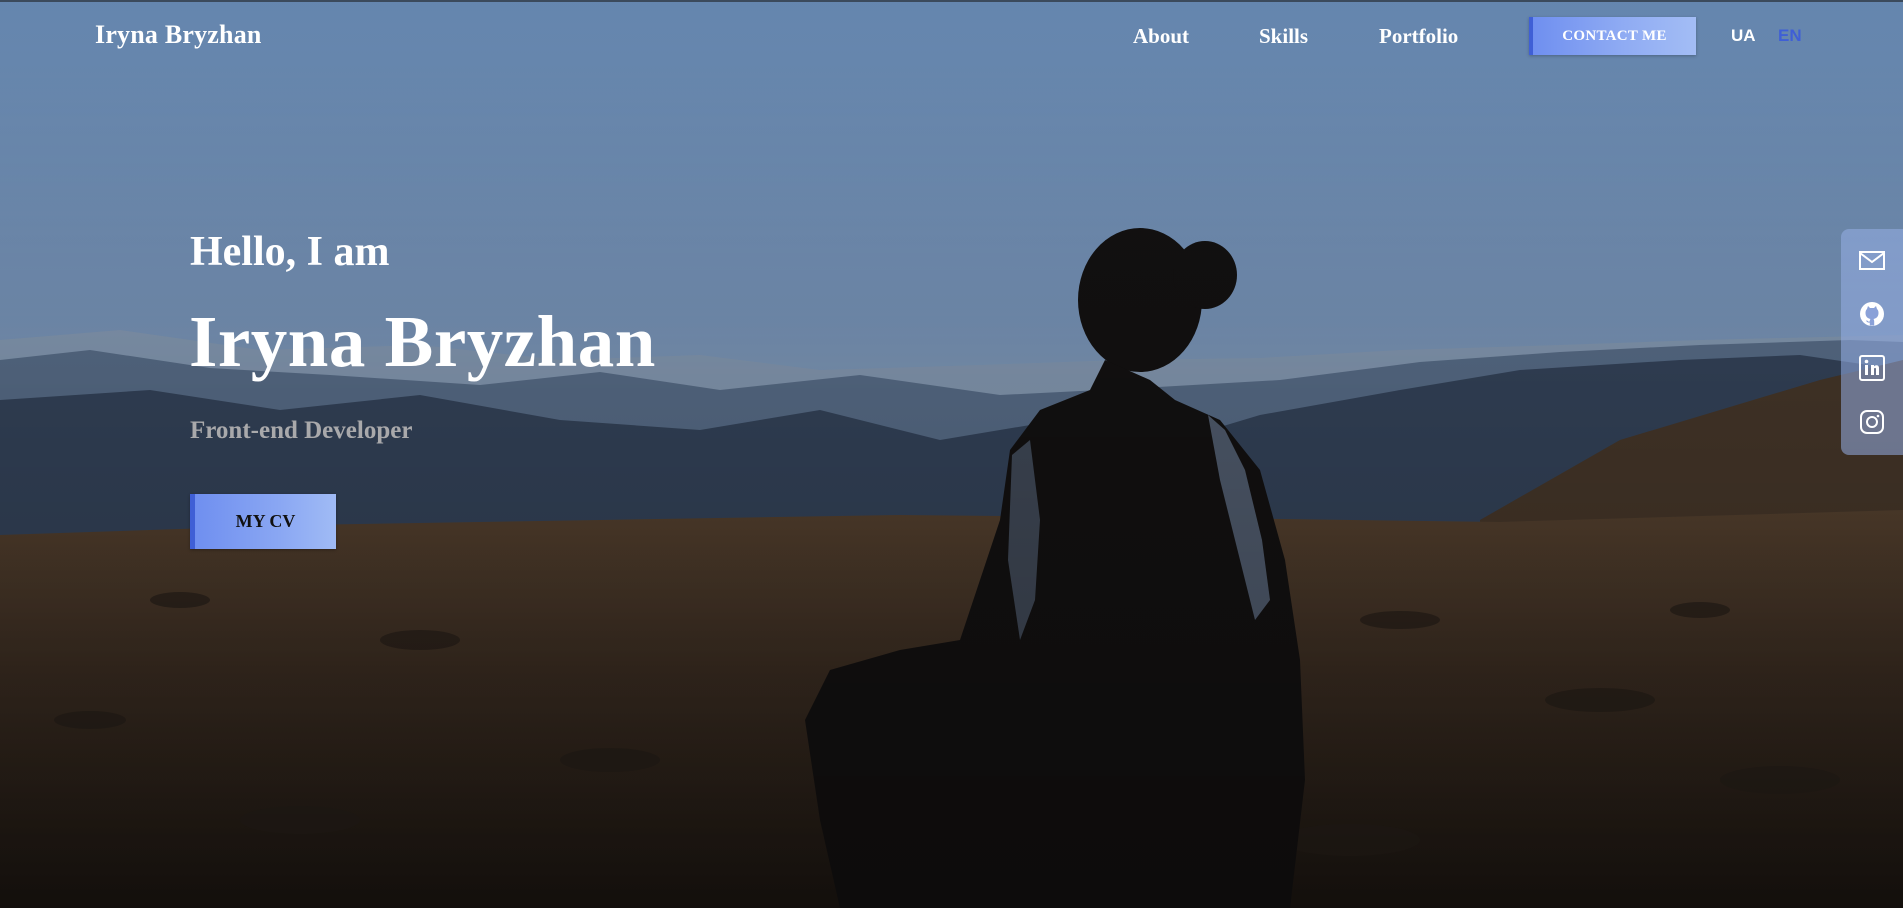  I want to click on hero-role: Front-end Developer, so click(301, 430).